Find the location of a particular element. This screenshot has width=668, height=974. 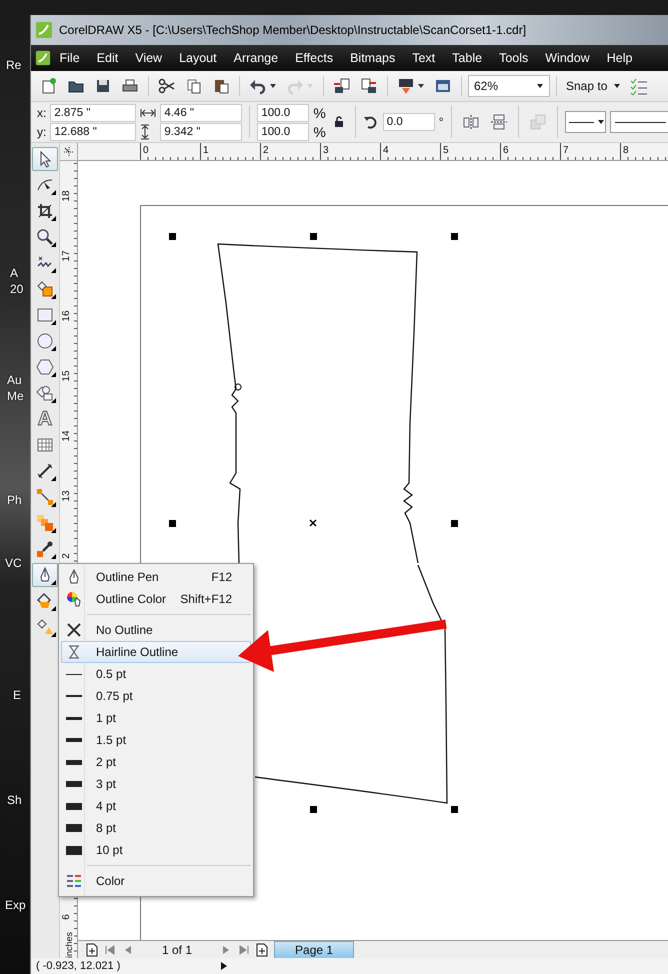

ruler-number: 15 is located at coordinates (66, 376).